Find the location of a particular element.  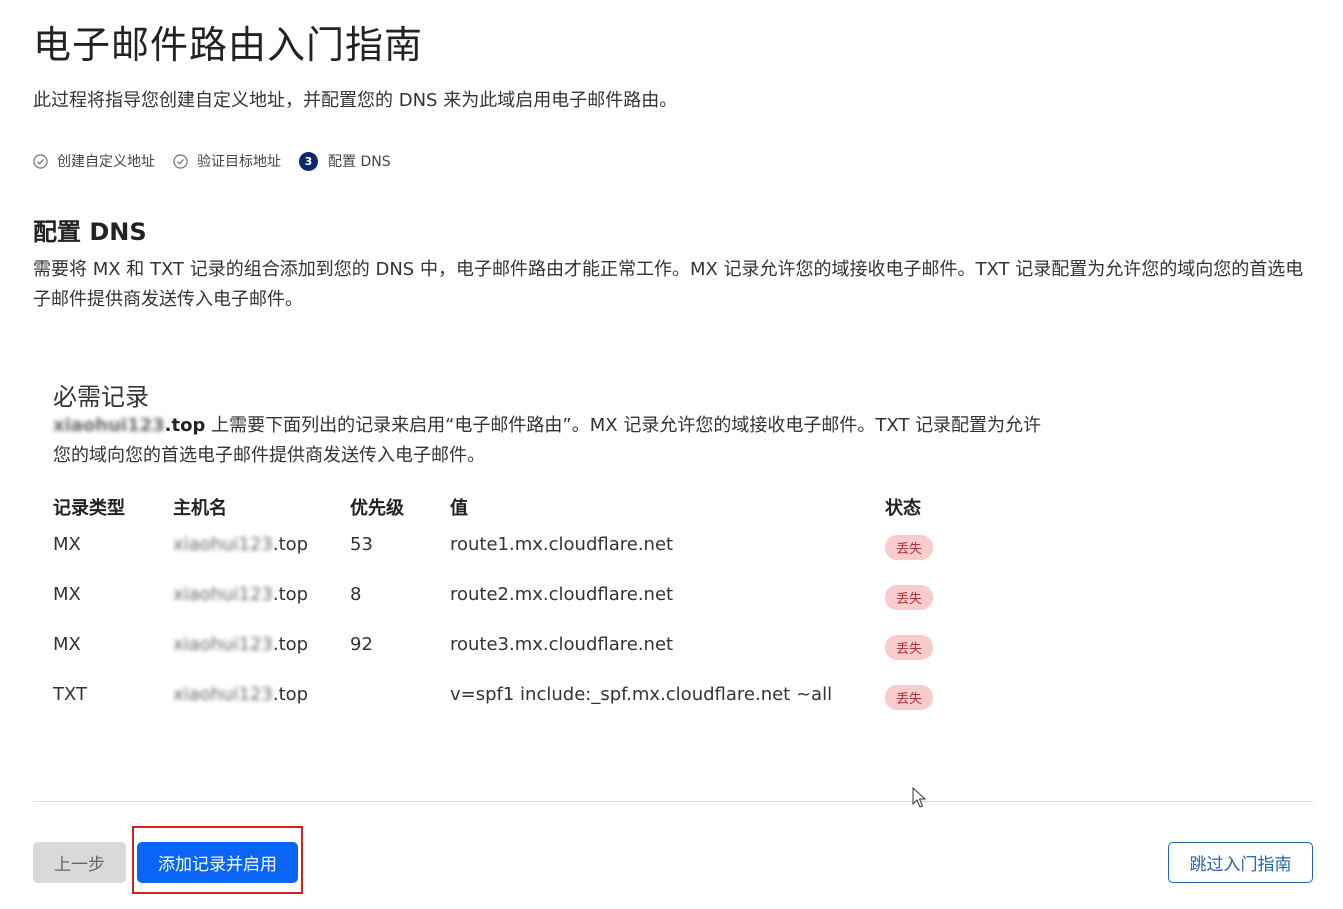

page-subtitle: 此过程将指导您创建自定义地址，并配置您的 DNS 来为此域启用电子邮件路由。 is located at coordinates (355, 100).